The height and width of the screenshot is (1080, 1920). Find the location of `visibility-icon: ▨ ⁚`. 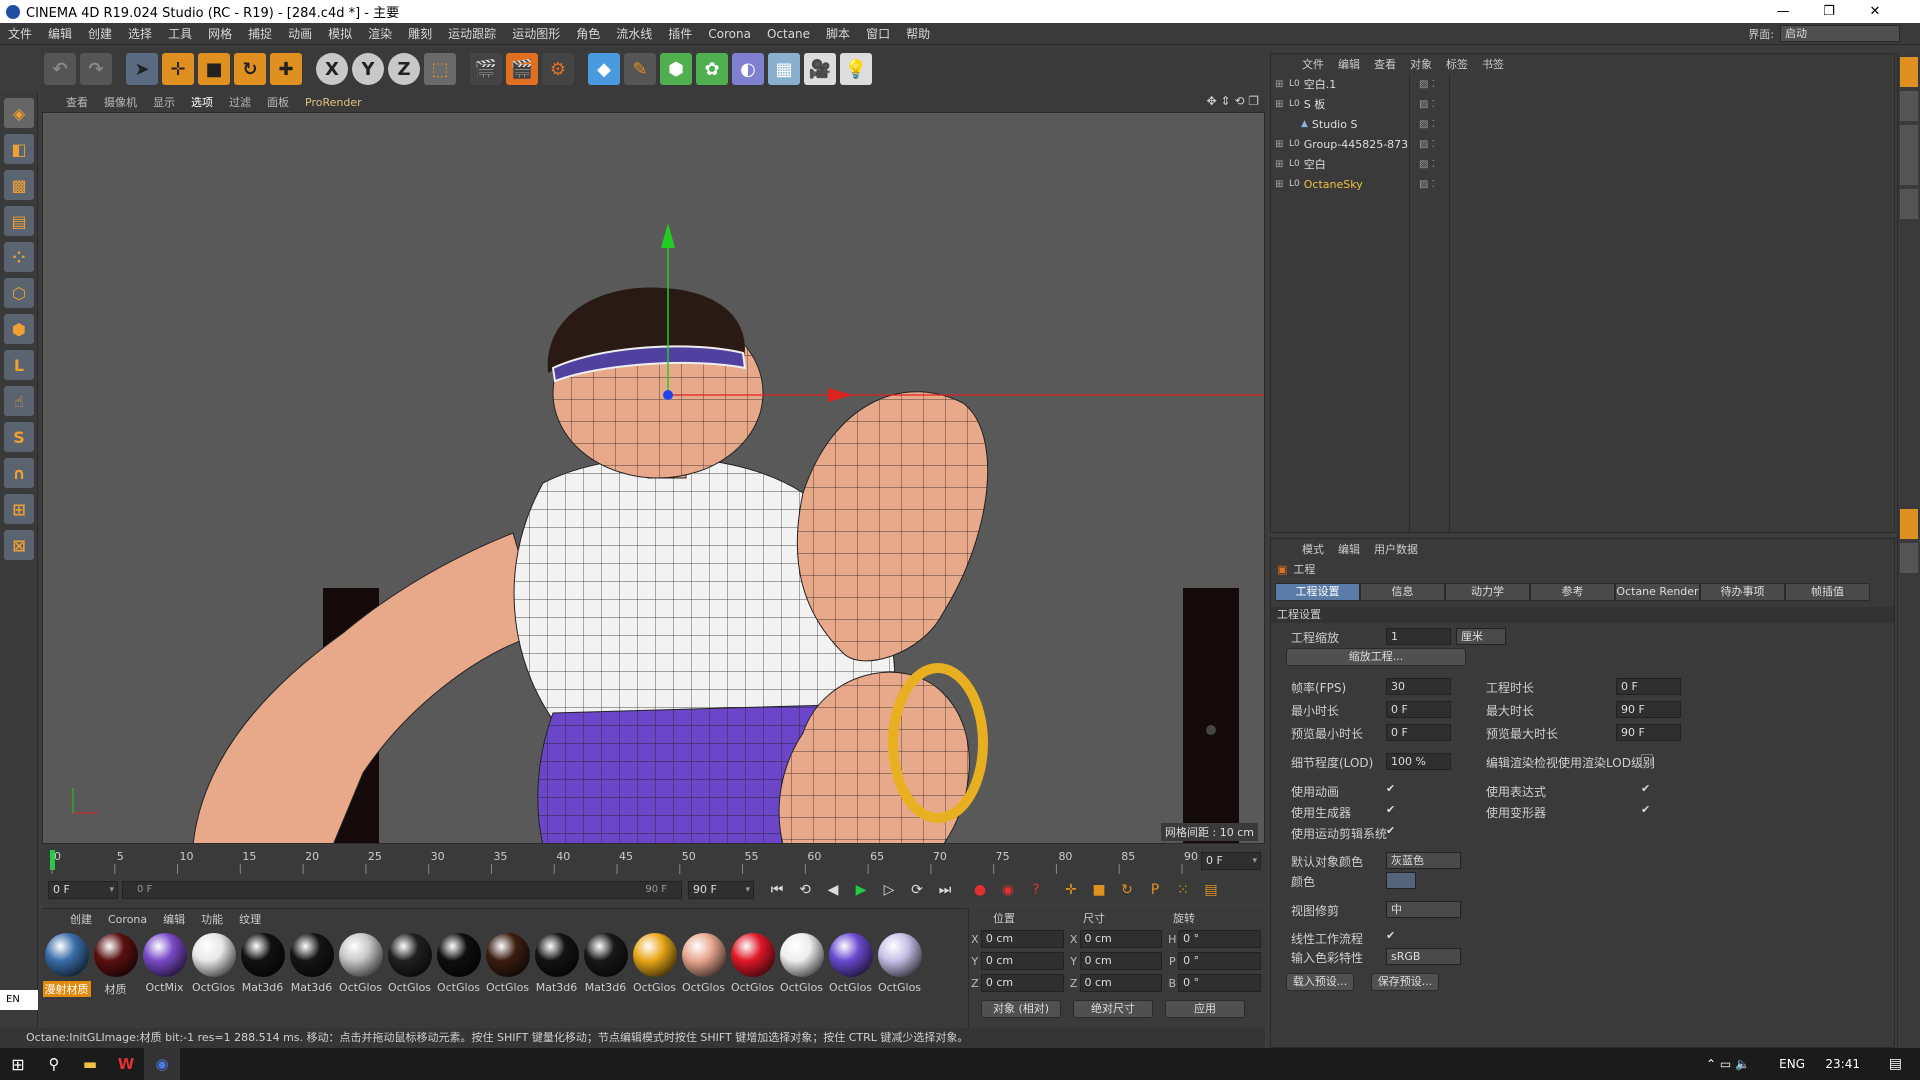

visibility-icon: ▨ ⁚ is located at coordinates (1427, 84).